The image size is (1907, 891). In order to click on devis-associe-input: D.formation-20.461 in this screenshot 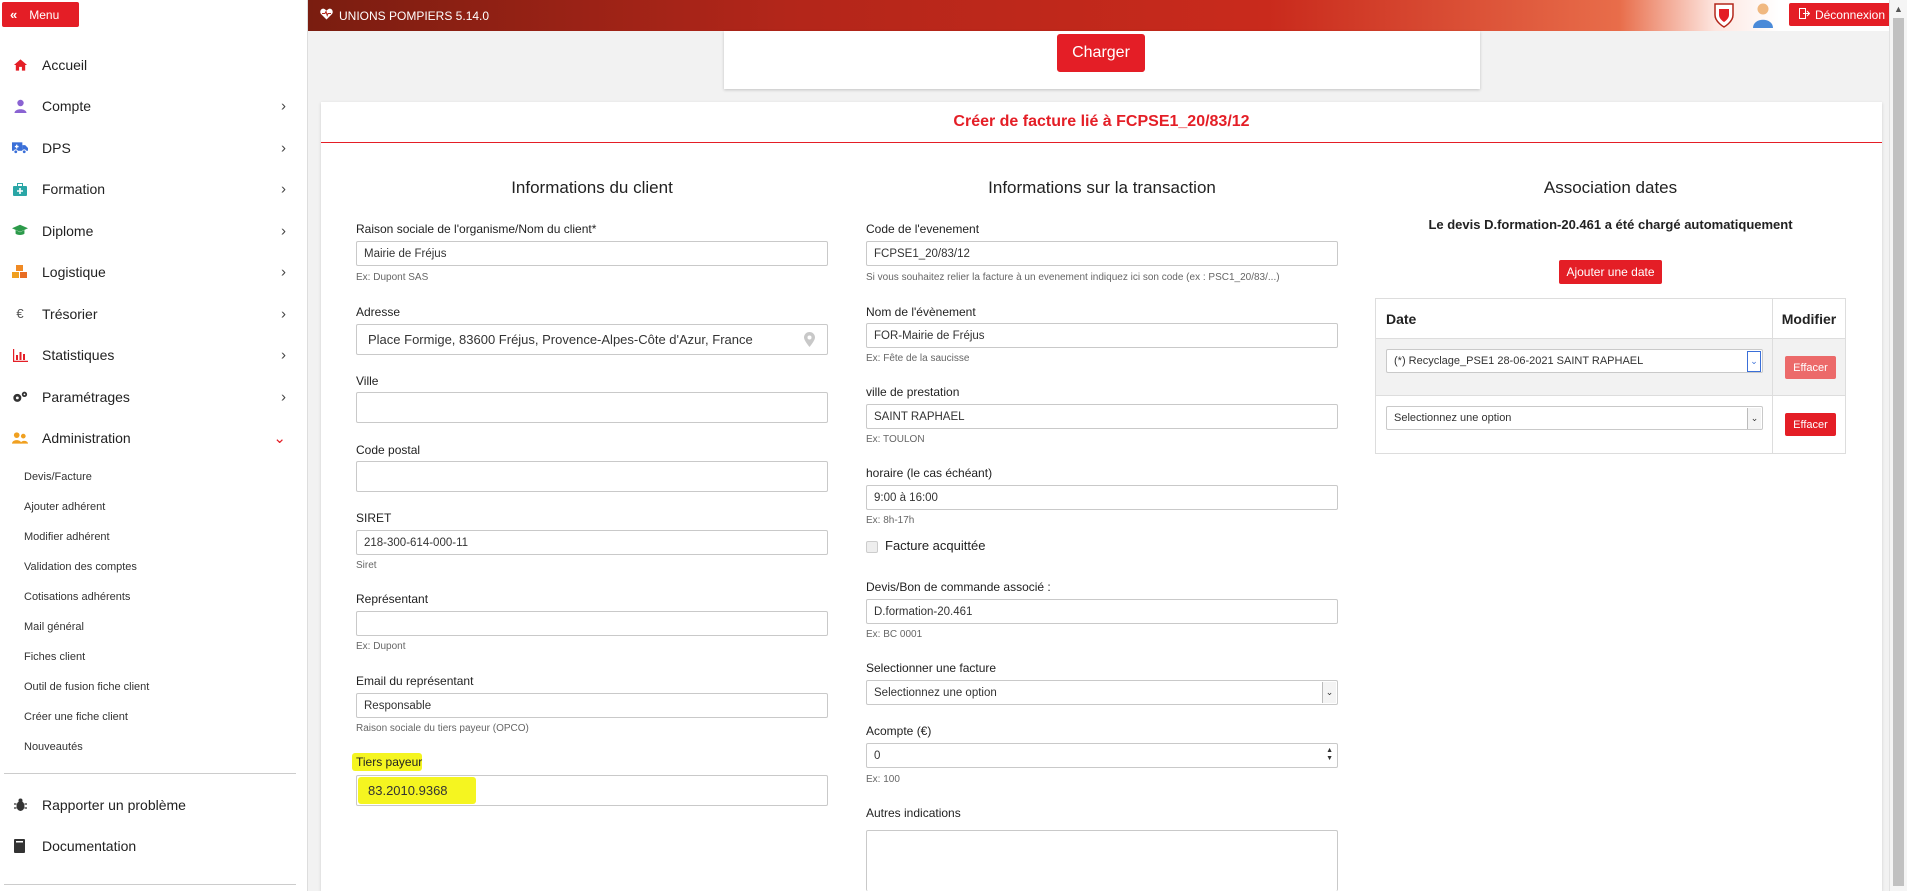, I will do `click(1102, 611)`.